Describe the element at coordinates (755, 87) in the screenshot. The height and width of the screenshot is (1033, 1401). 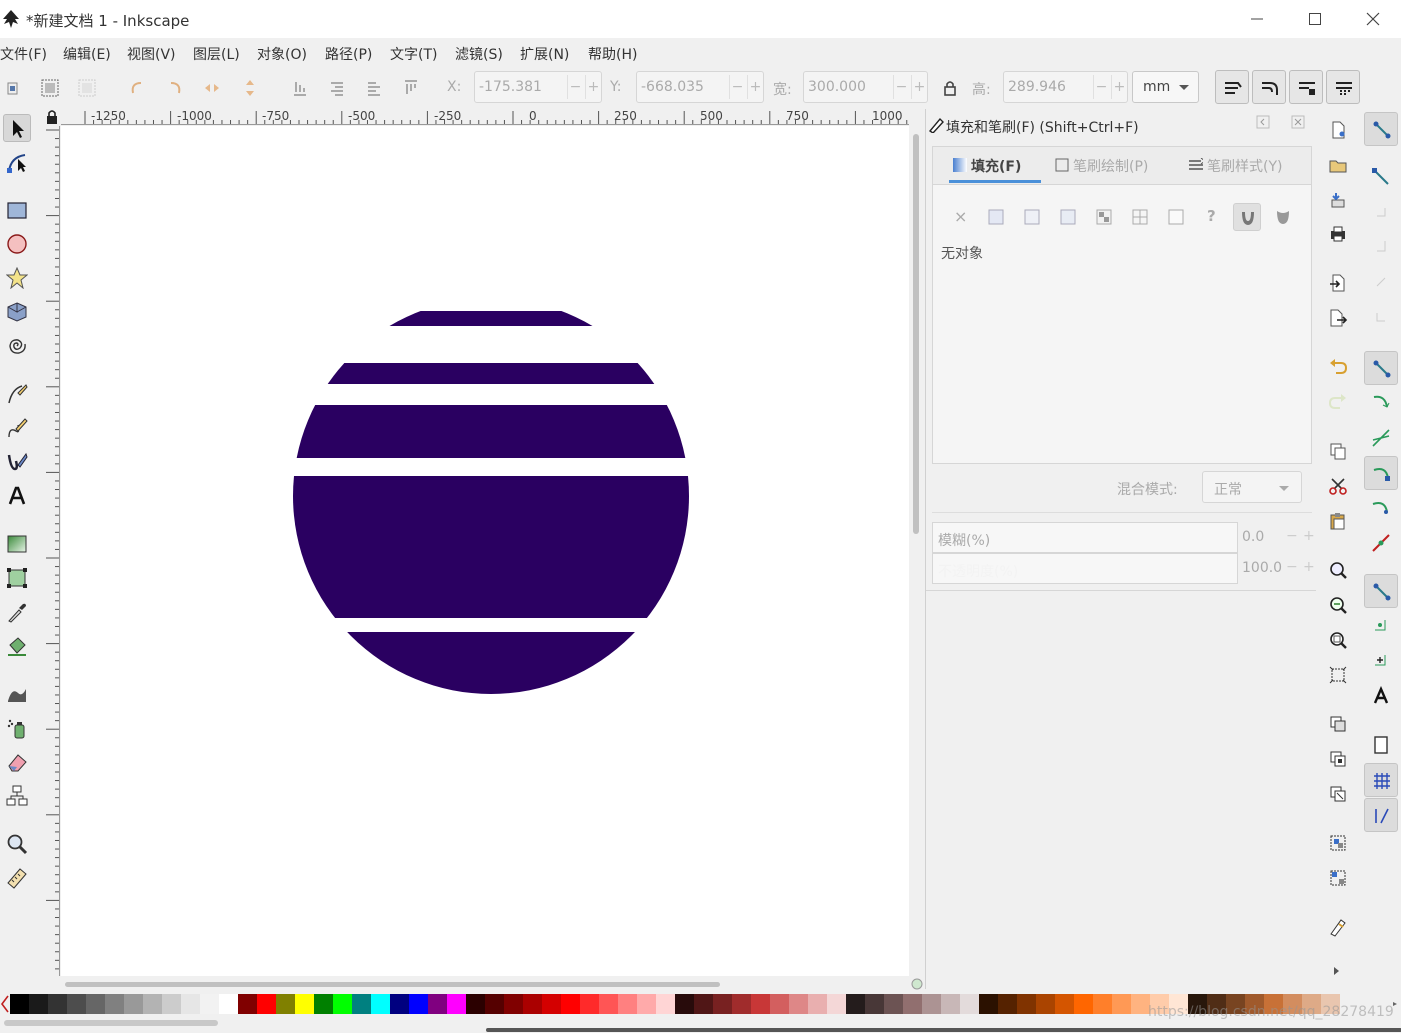
I see `y-increment: +` at that location.